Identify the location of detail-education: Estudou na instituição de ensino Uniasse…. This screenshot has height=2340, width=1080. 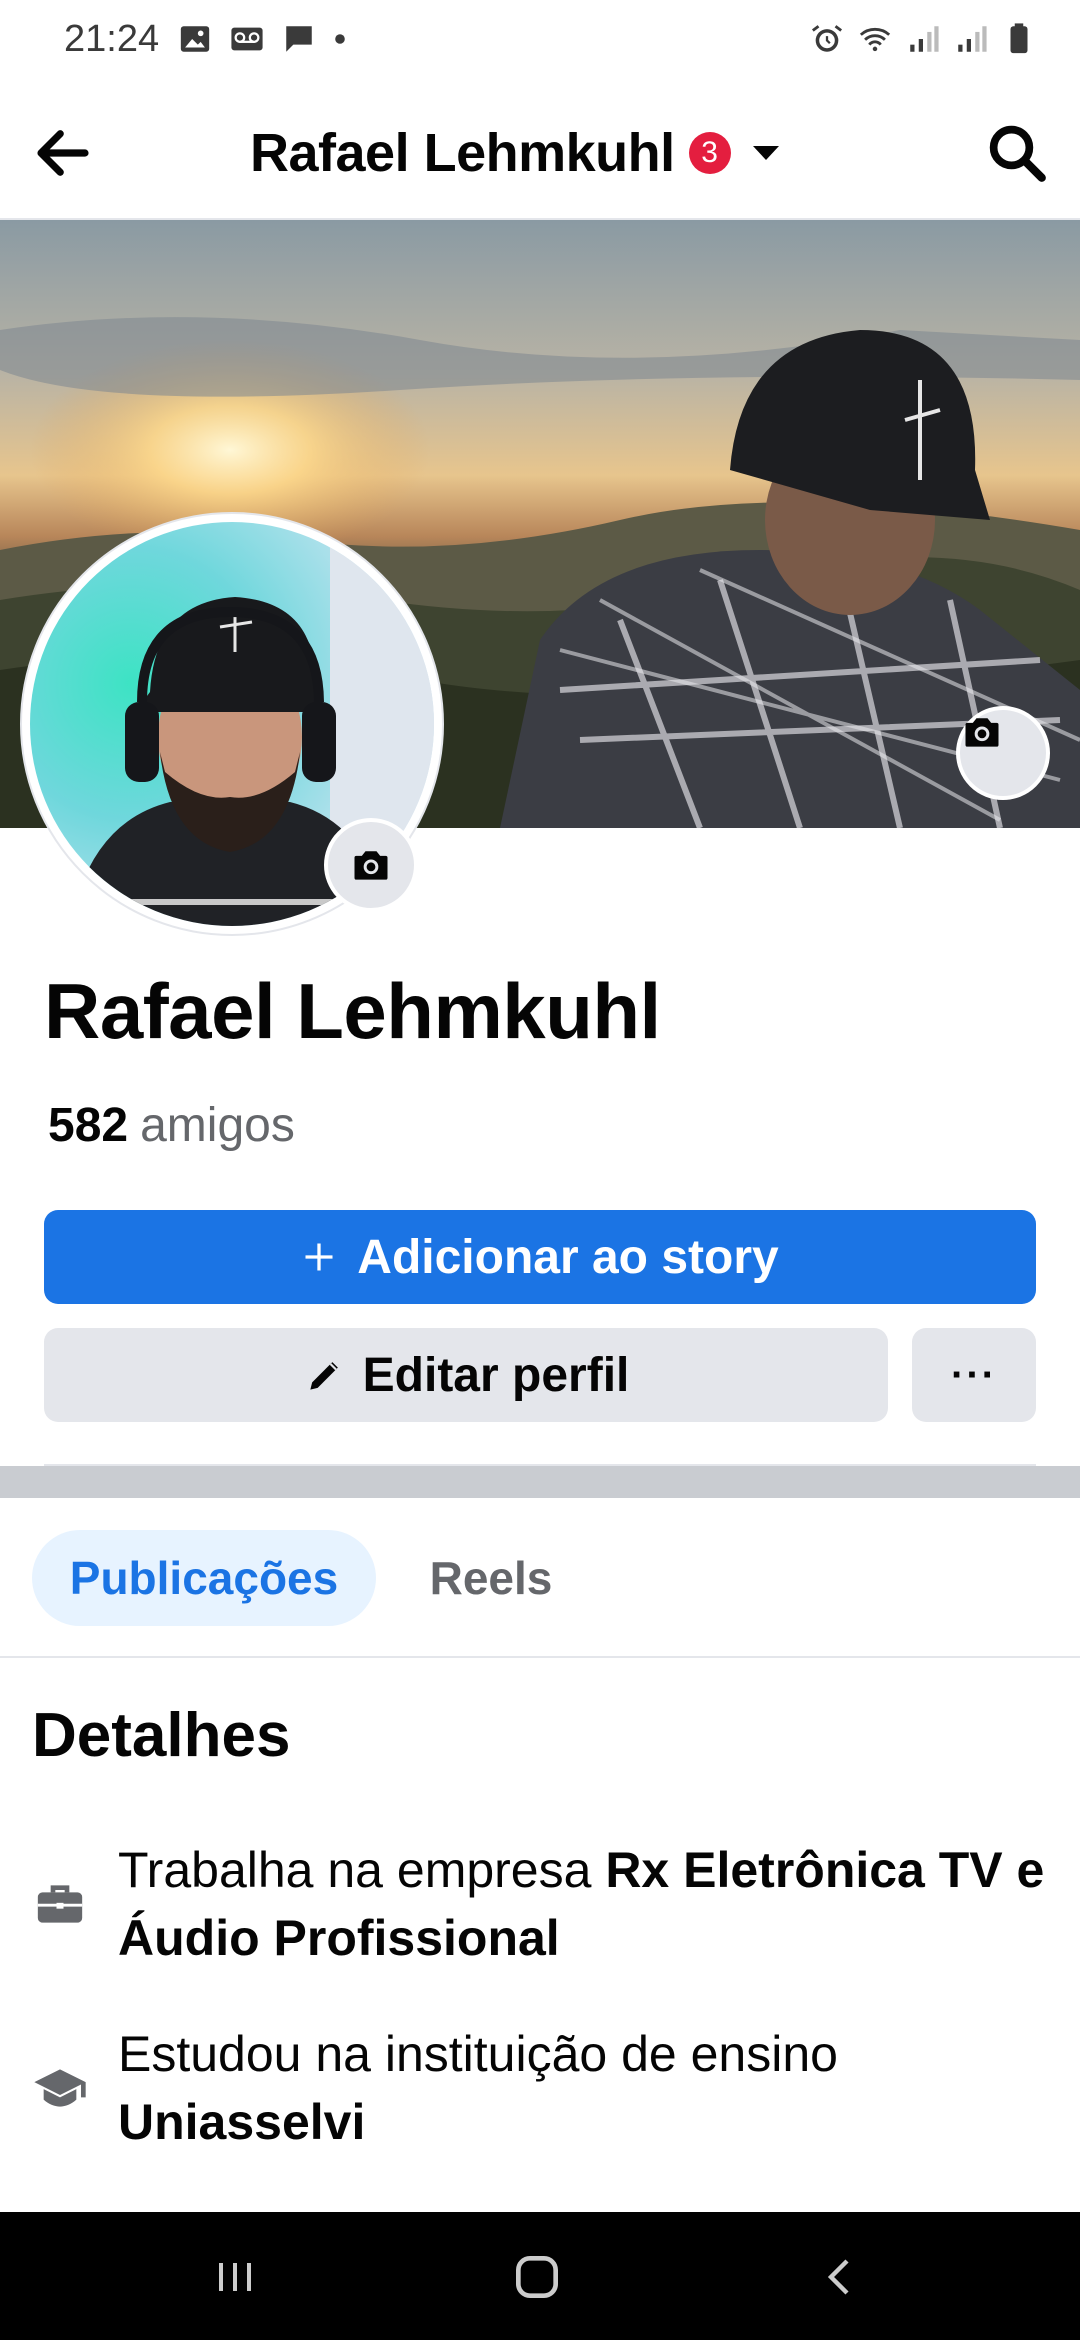
(542, 2088).